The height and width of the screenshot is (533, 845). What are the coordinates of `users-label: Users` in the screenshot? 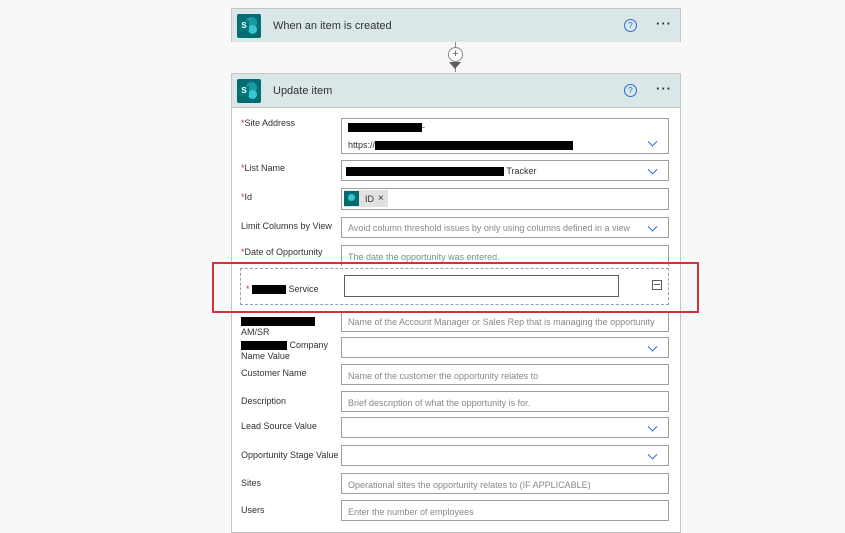 It's located at (253, 510).